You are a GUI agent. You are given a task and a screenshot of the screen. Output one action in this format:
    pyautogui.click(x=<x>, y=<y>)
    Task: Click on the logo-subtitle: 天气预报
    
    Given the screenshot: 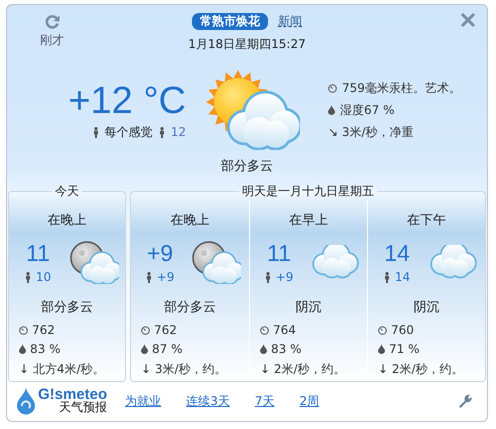 What is the action you would take?
    pyautogui.click(x=83, y=407)
    